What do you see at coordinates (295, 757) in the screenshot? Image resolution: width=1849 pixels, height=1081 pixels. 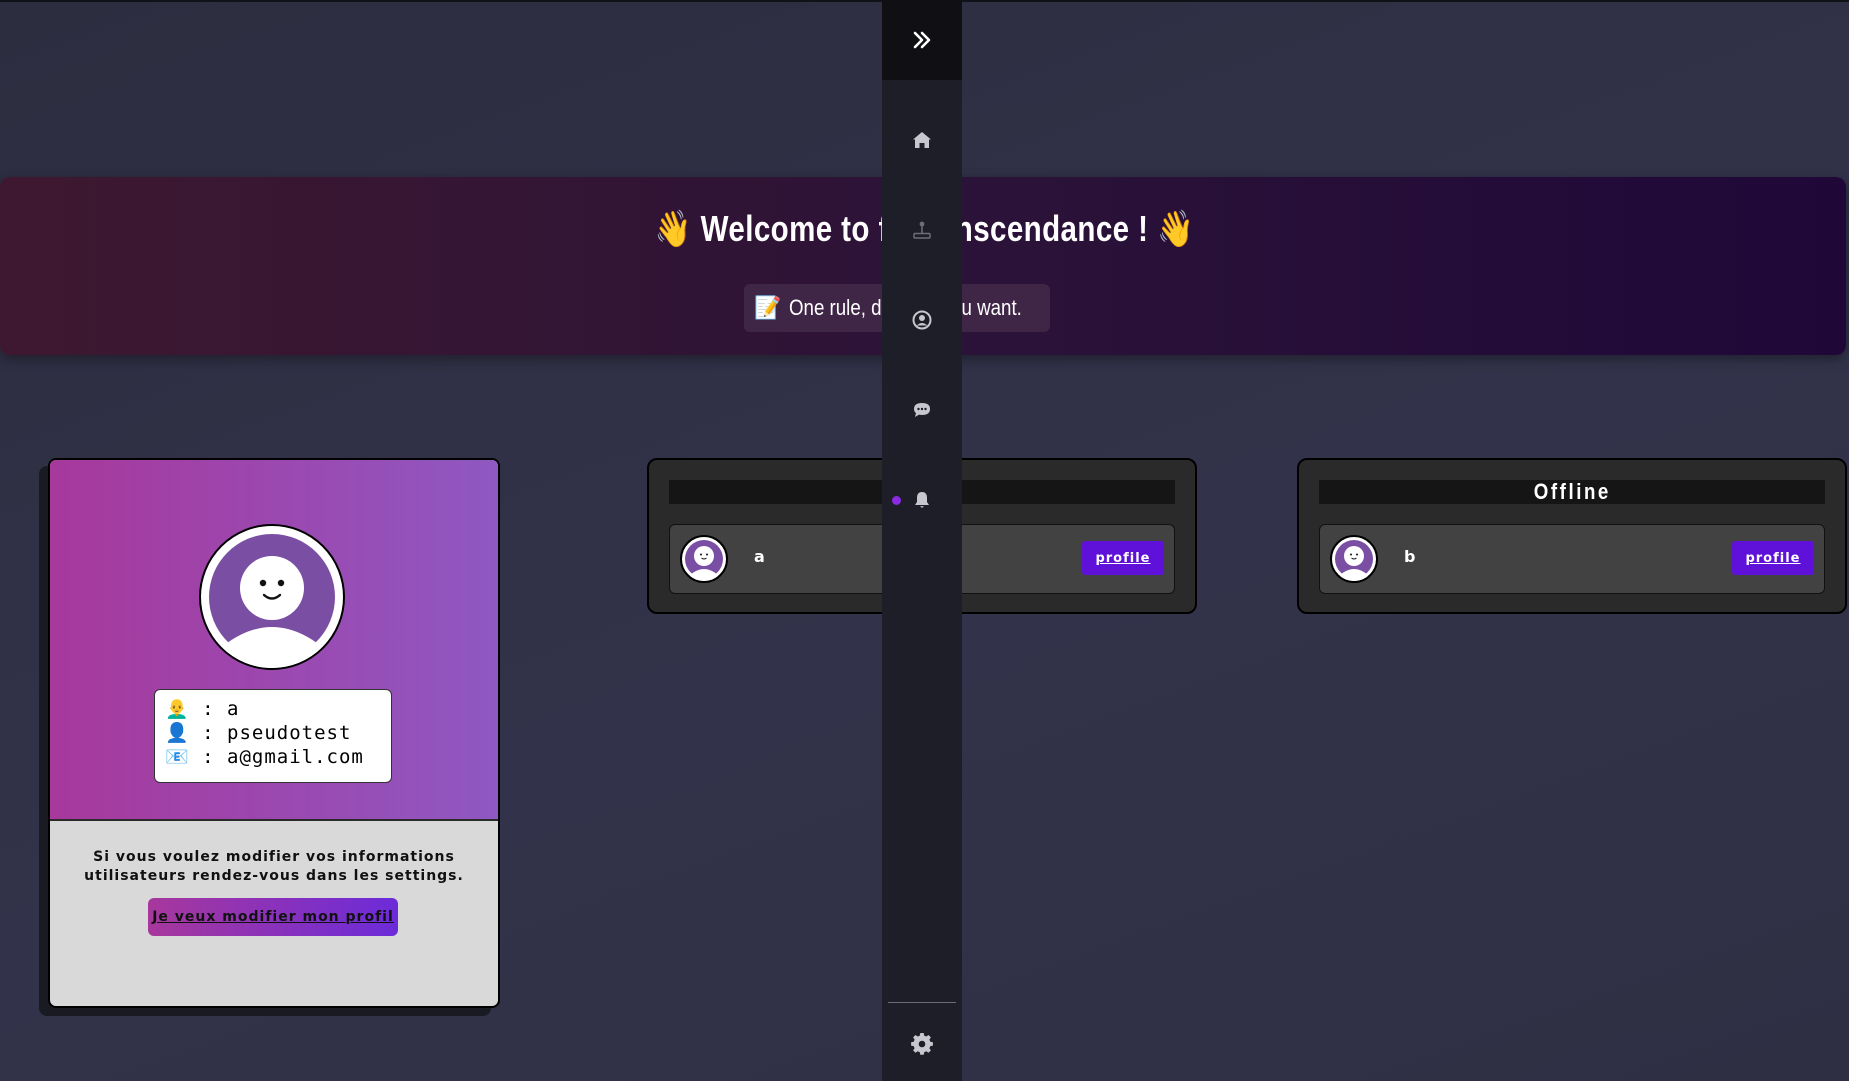 I see `user-email-value: a@gmail.com` at bounding box center [295, 757].